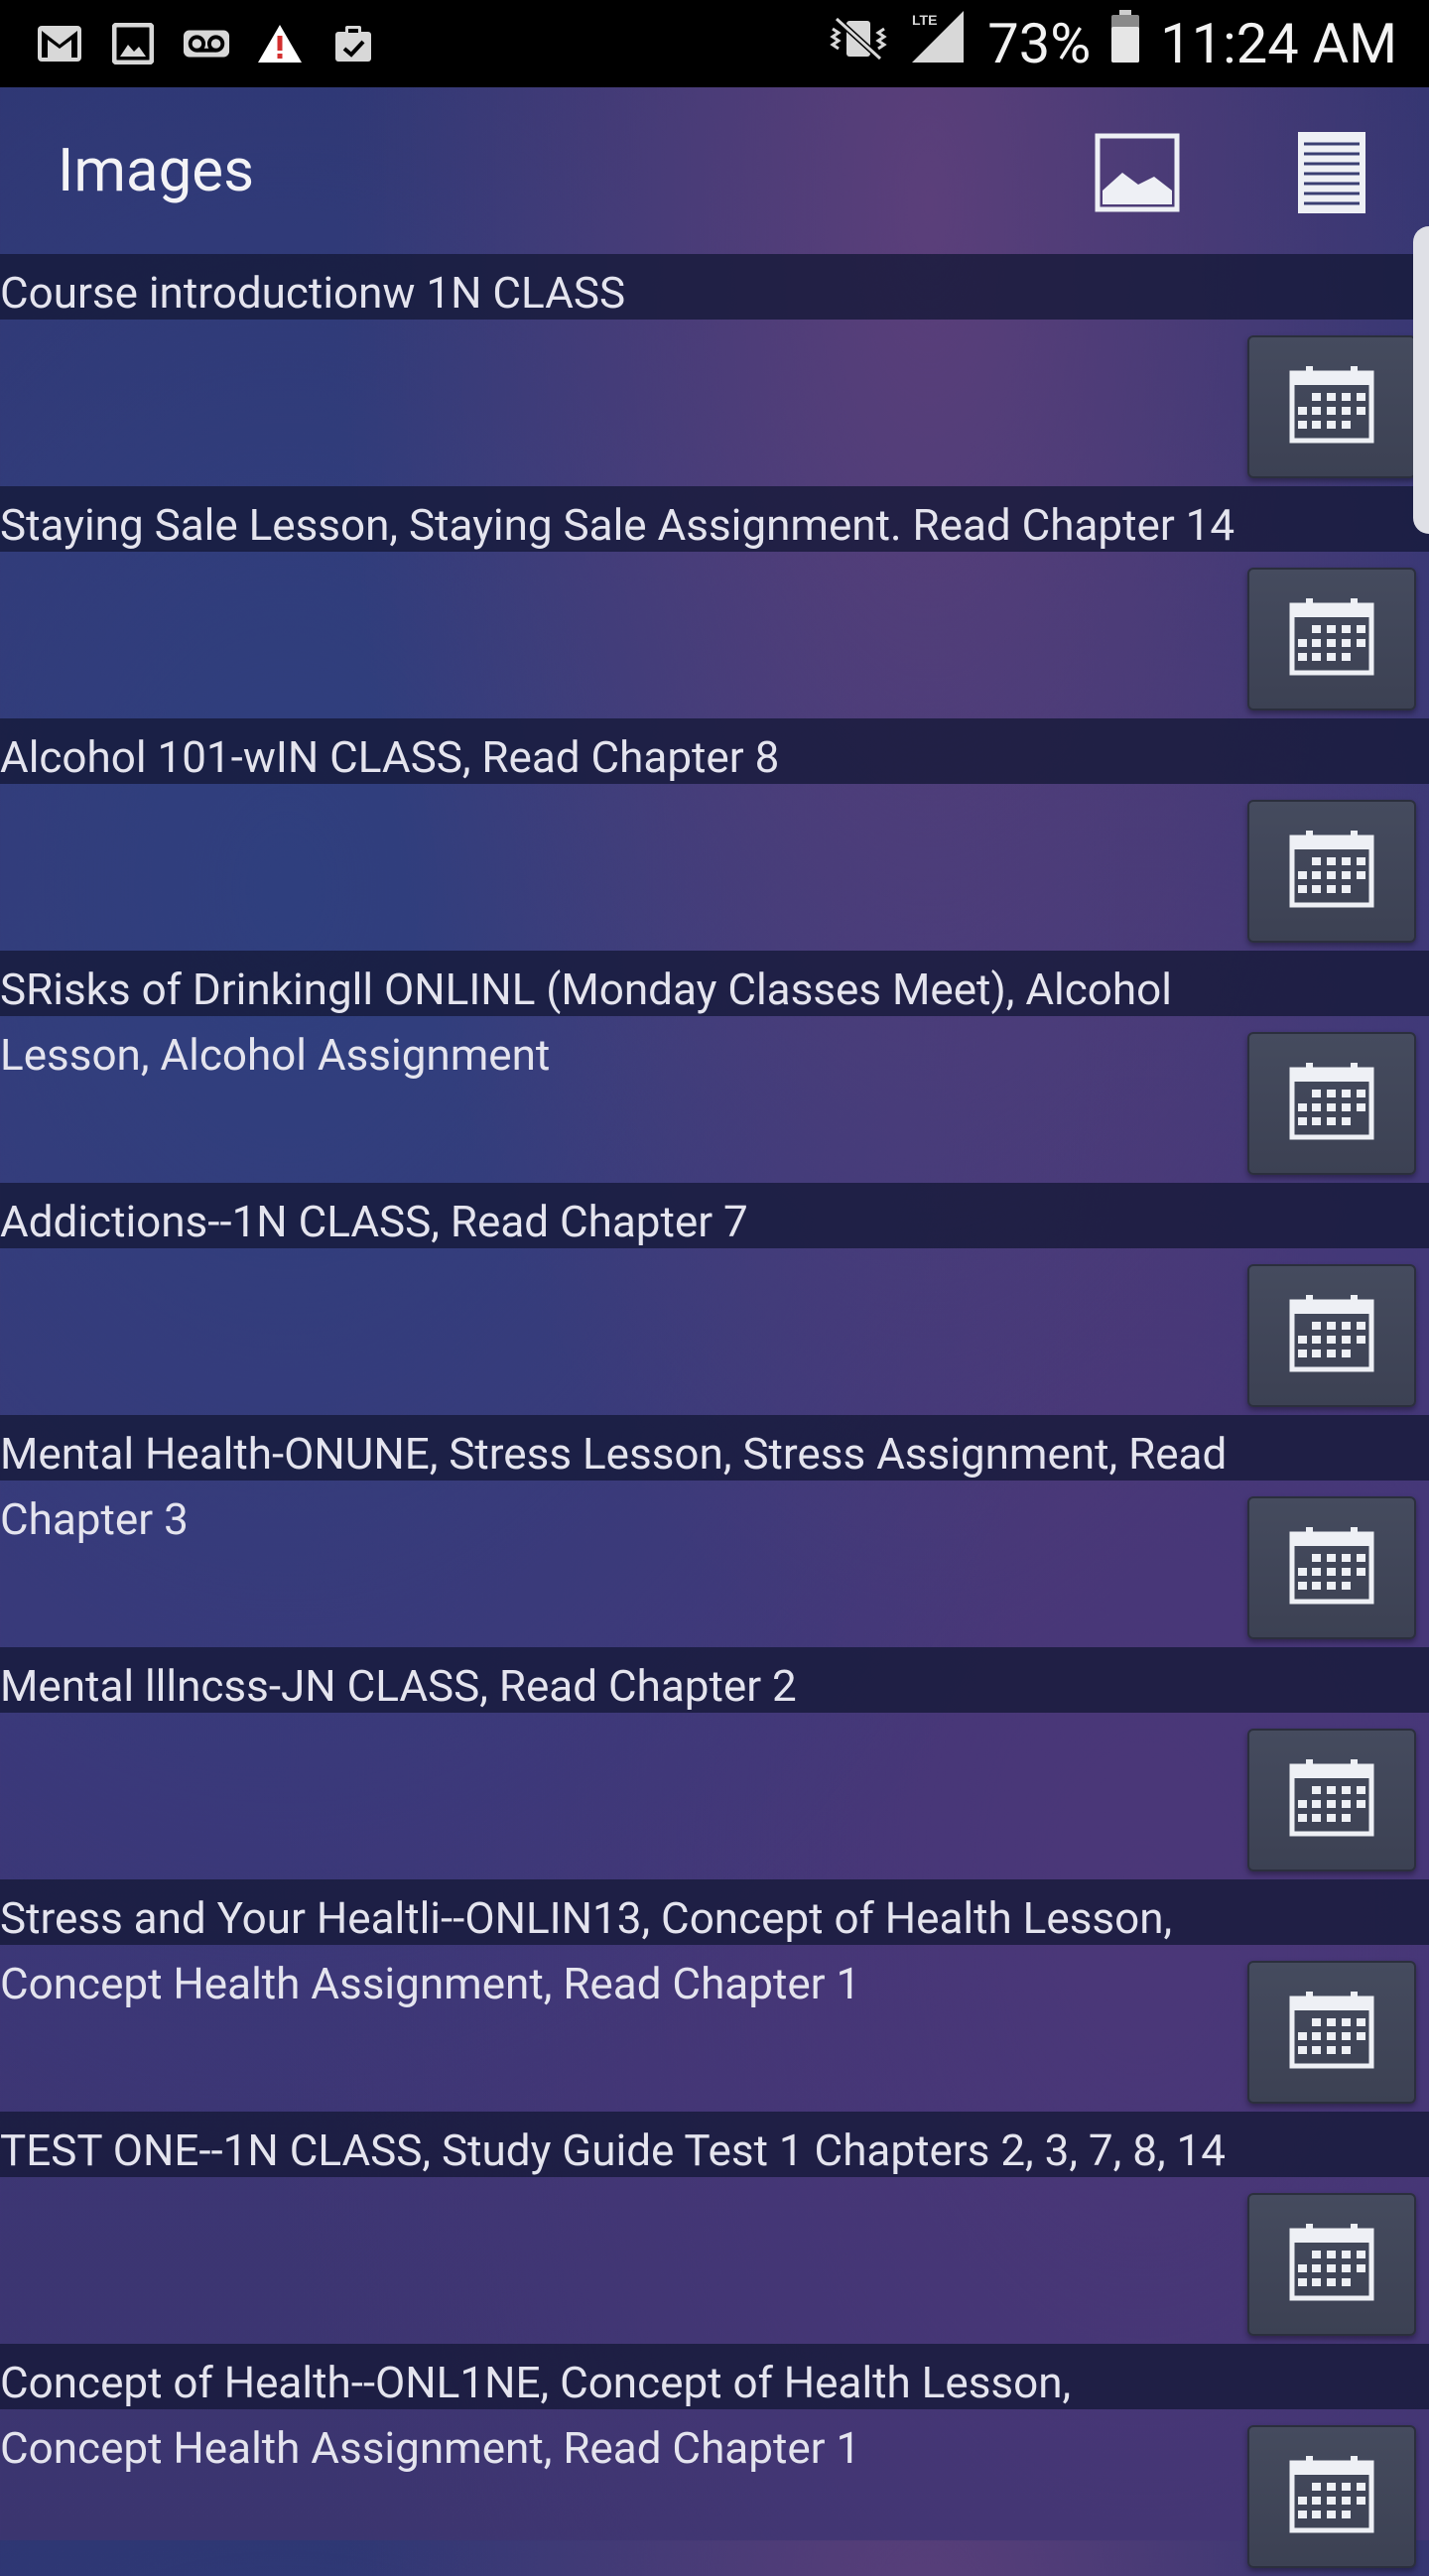 This screenshot has height=2576, width=1429. What do you see at coordinates (1125, 44) in the screenshot?
I see `battery-icon` at bounding box center [1125, 44].